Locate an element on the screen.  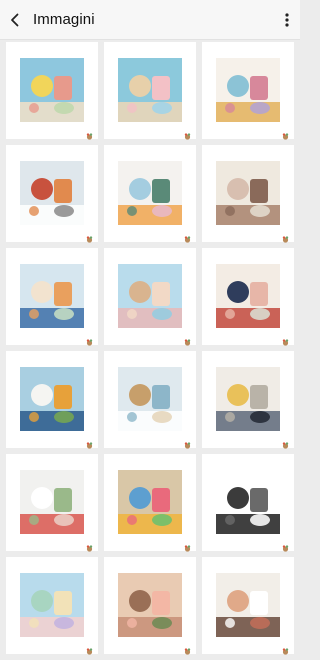
crochet-flower-photo is located at coordinates (150, 605).